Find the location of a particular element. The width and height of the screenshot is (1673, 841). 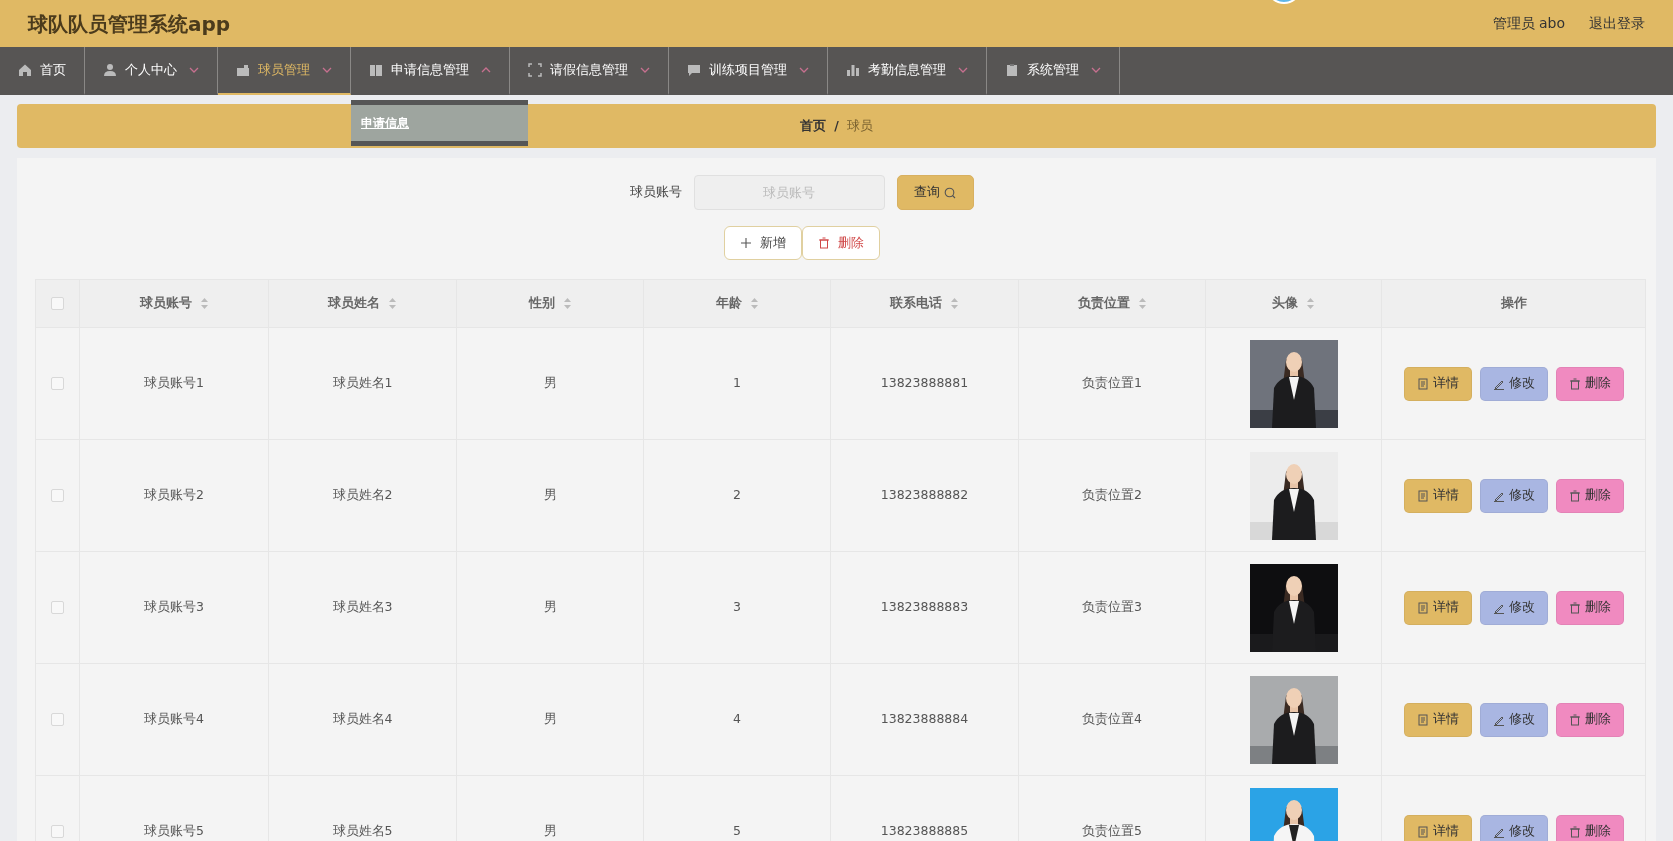

table-cell: 球员姓名1 is located at coordinates (362, 383).